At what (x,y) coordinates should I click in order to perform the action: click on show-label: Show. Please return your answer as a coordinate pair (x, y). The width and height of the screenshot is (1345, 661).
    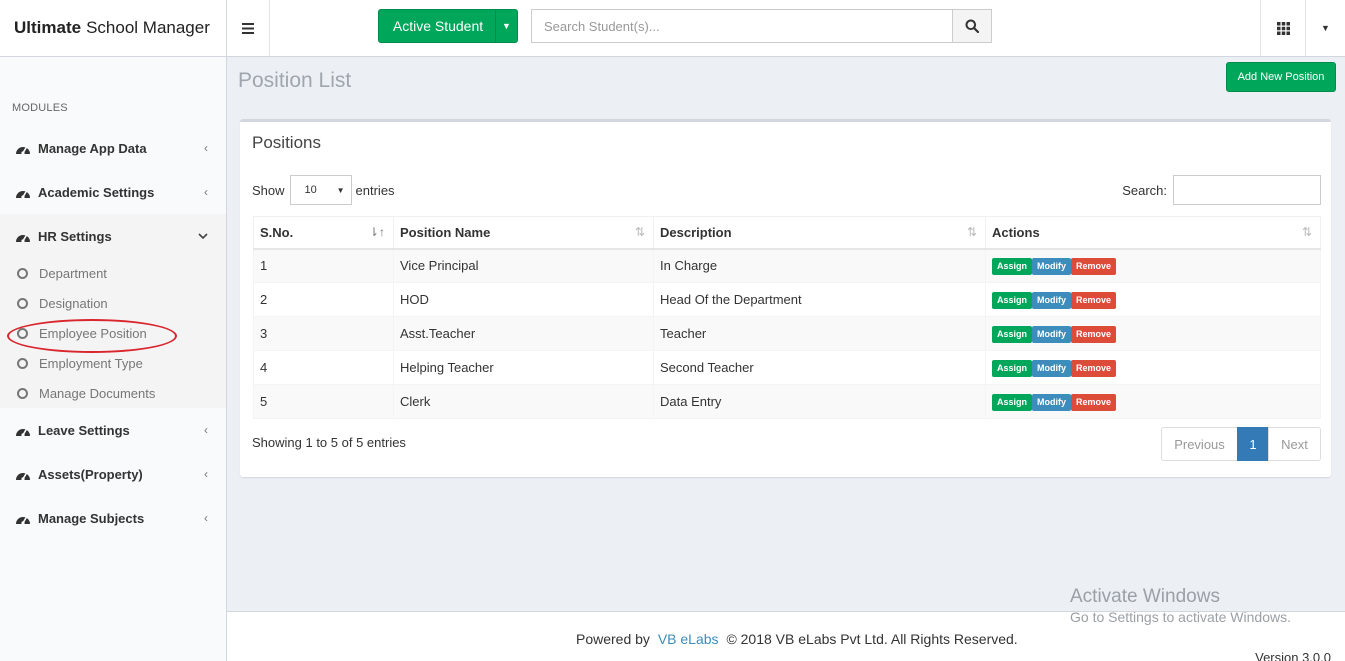
    Looking at the image, I should click on (268, 190).